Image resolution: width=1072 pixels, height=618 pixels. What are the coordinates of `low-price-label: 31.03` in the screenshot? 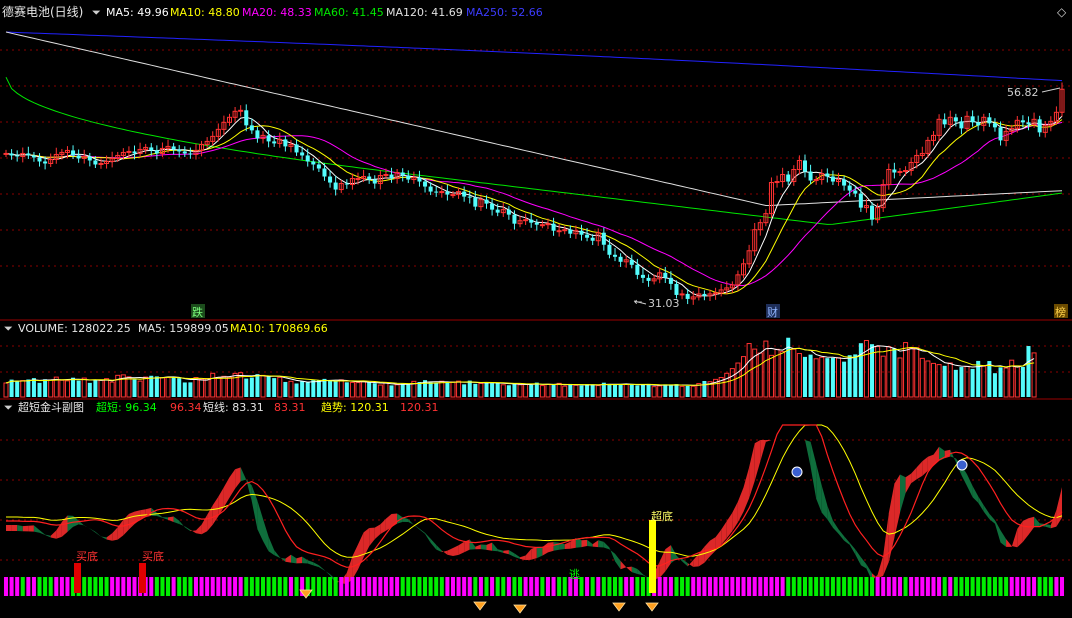 It's located at (664, 303).